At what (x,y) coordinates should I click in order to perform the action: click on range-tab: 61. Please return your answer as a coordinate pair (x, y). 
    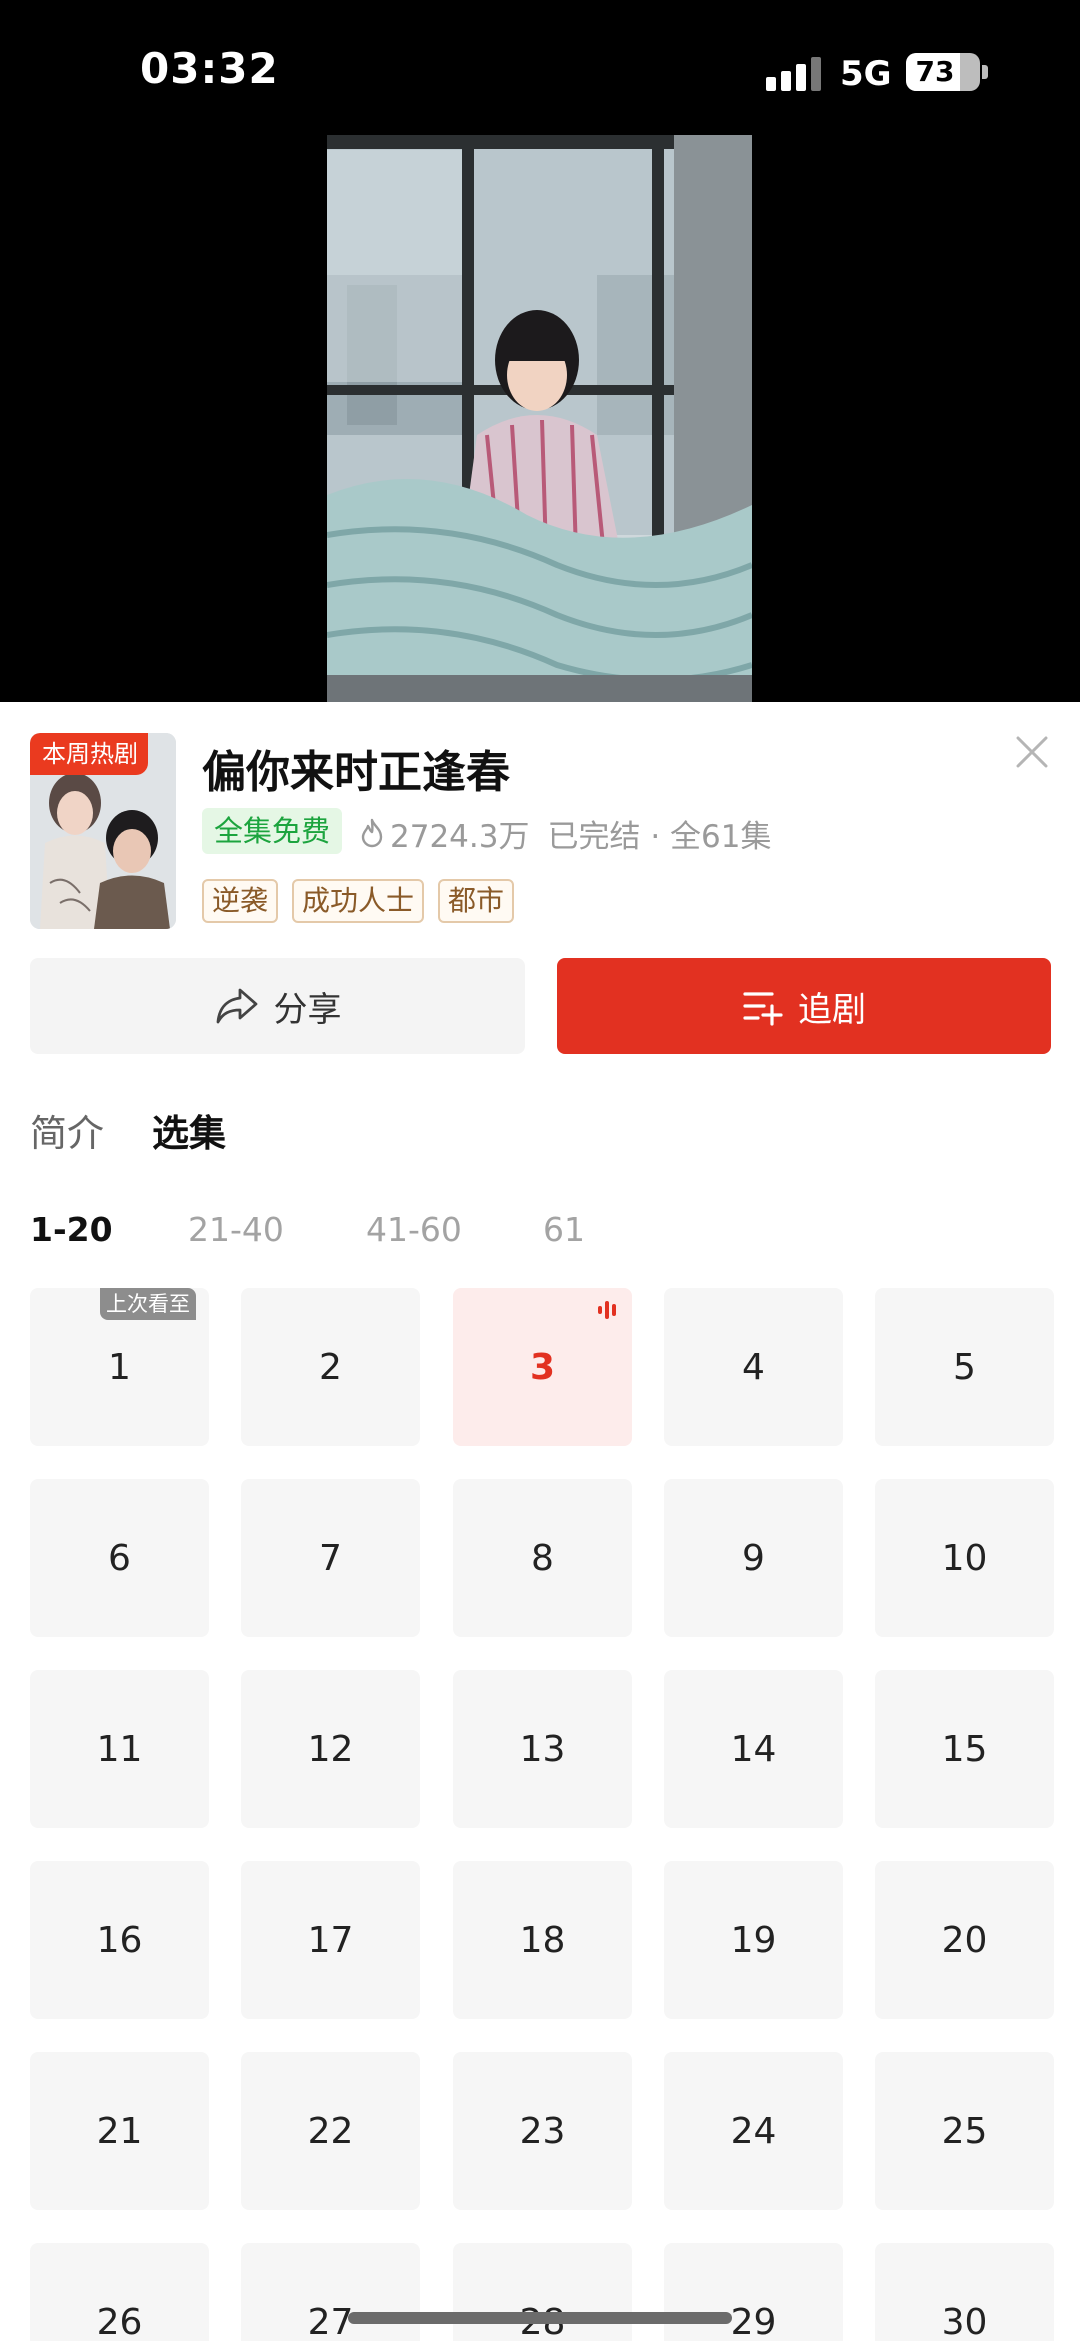
    Looking at the image, I should click on (564, 1229).